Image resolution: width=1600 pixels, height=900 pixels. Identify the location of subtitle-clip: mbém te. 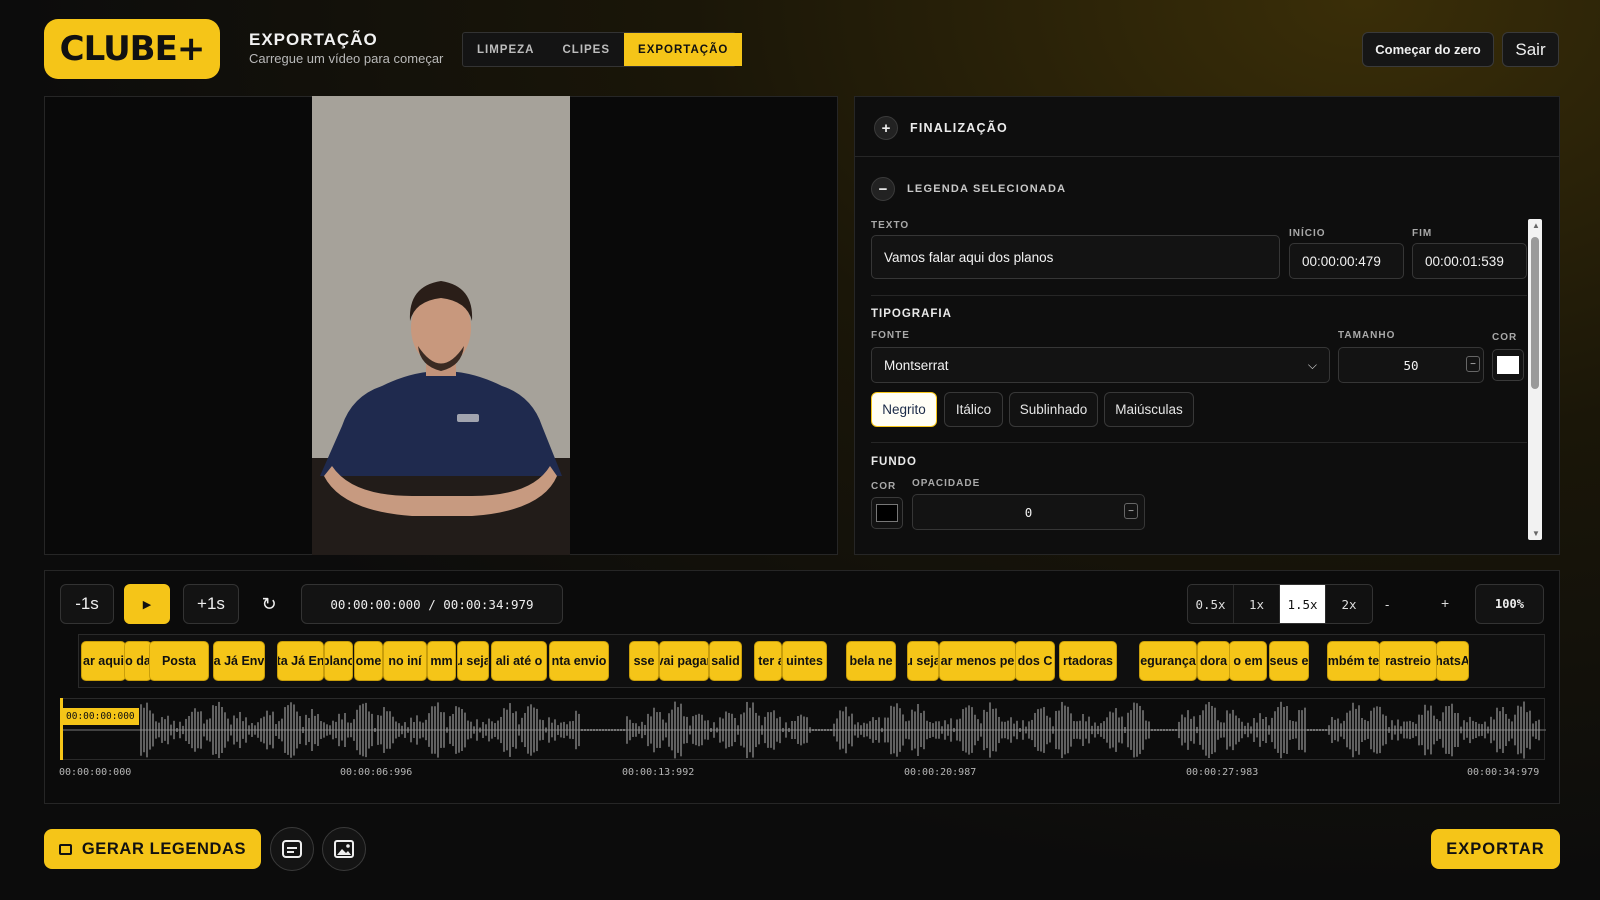
(1353, 661).